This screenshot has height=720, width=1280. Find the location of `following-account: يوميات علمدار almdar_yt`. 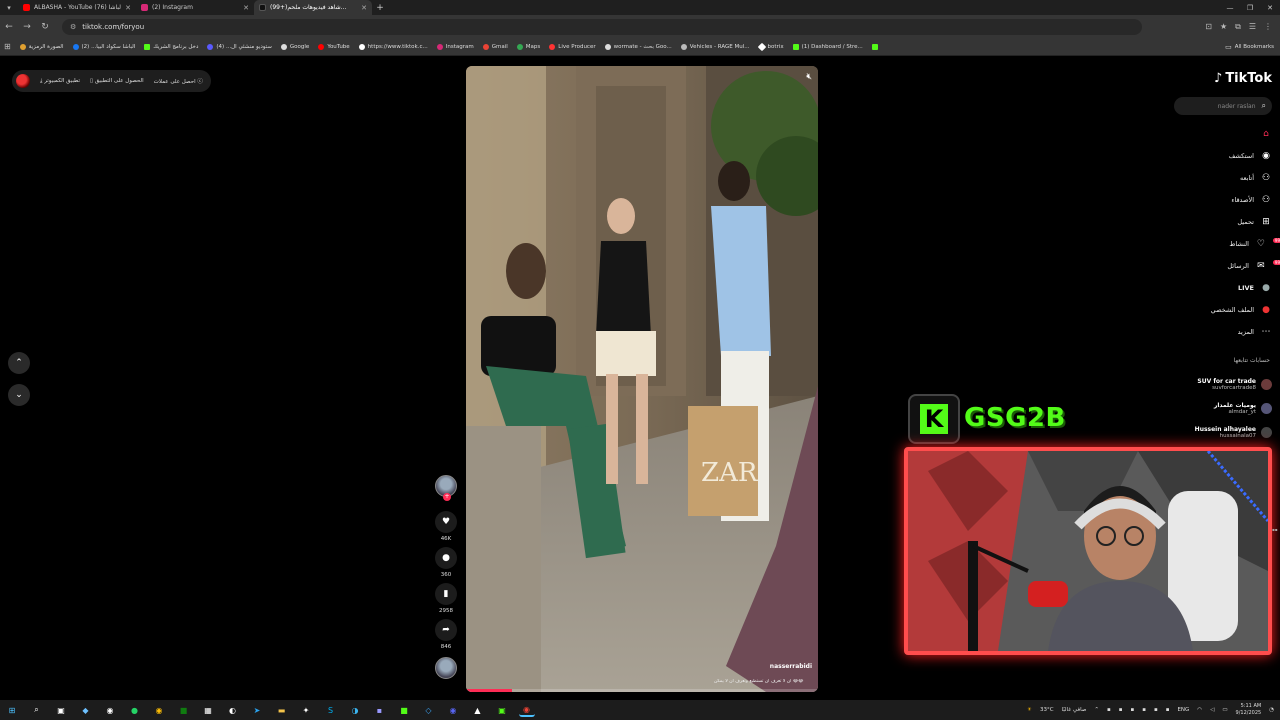

following-account: يوميات علمدار almdar_yt is located at coordinates (1217, 408).